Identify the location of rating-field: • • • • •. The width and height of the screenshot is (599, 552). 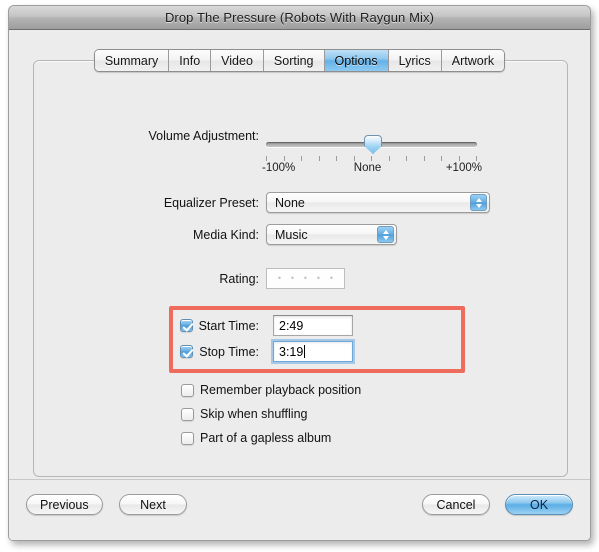
(305, 278).